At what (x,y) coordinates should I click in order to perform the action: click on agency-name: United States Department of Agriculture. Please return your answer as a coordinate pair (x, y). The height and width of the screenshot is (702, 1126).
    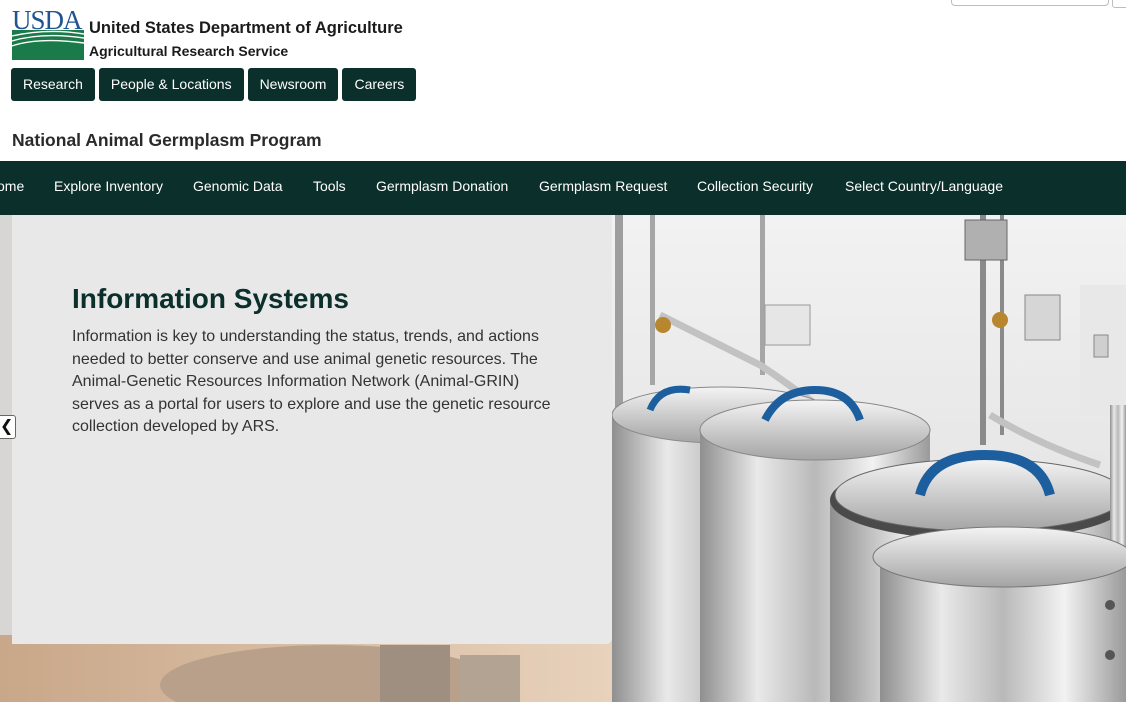
    Looking at the image, I should click on (246, 28).